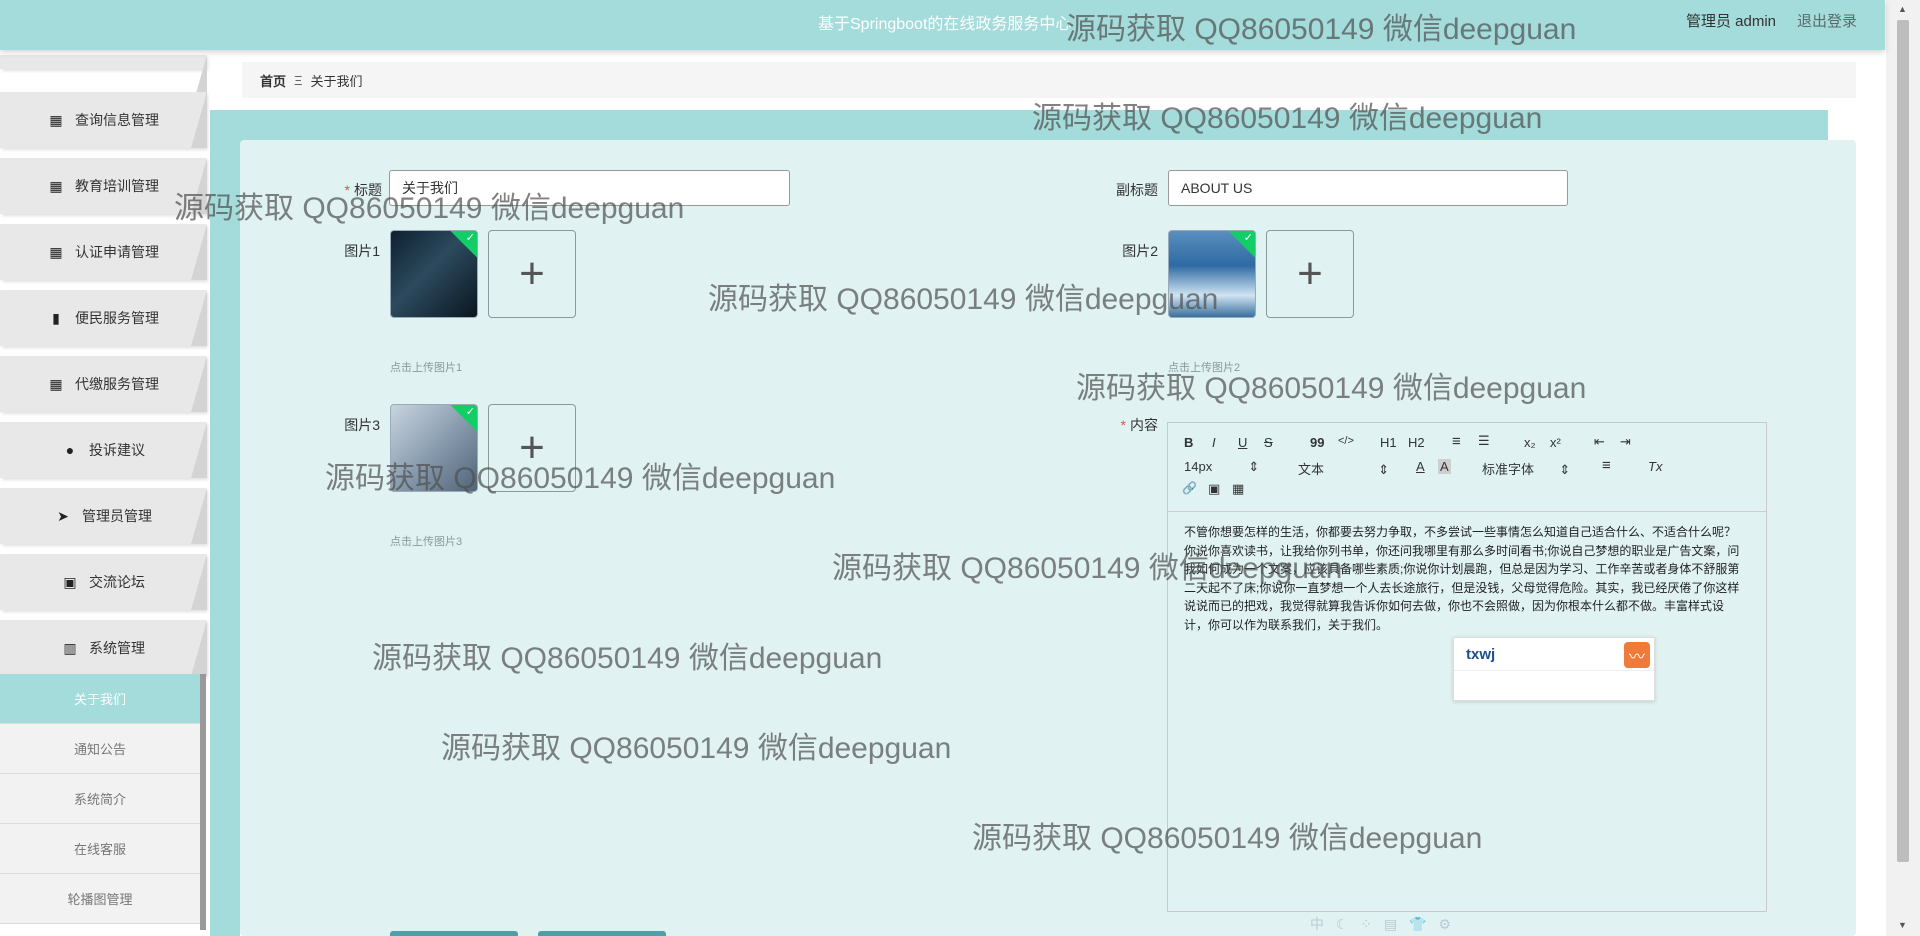  Describe the element at coordinates (117, 252) in the screenshot. I see `sidebar-item-label: 认证申请管理` at that location.